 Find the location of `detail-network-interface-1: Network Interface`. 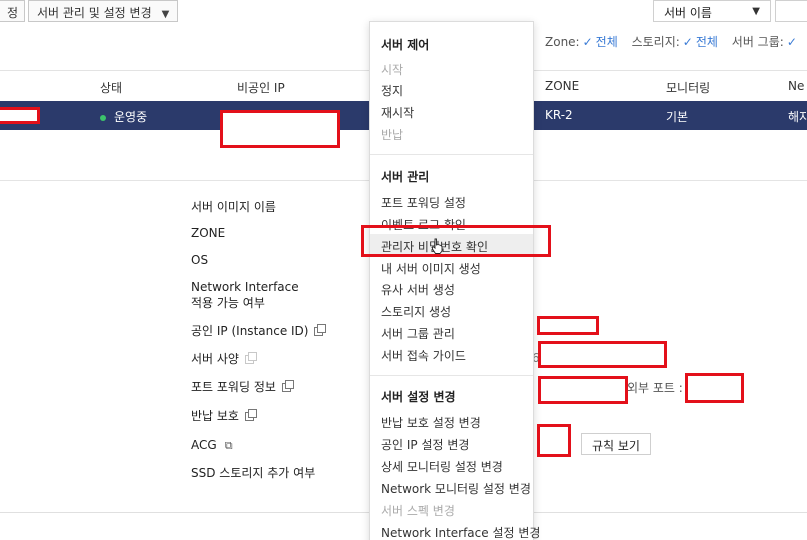

detail-network-interface-1: Network Interface is located at coordinates (245, 287).